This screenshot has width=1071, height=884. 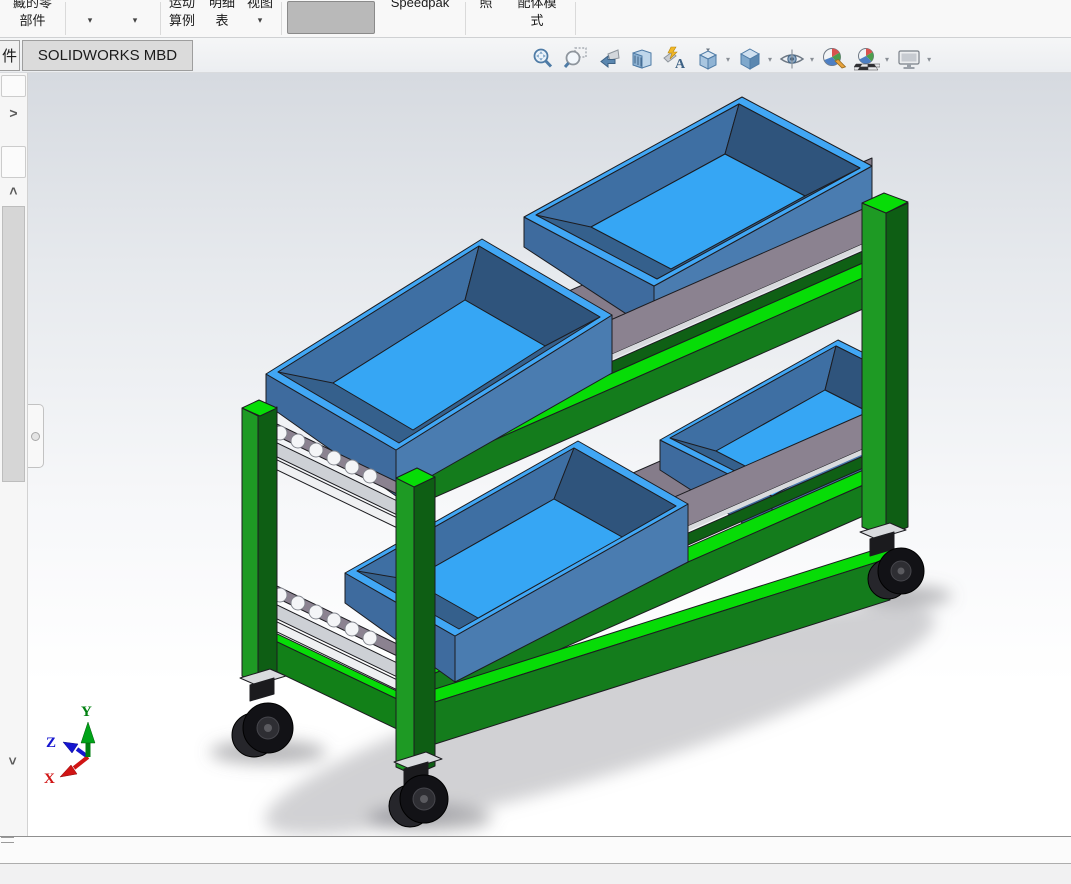 I want to click on bom-table-button: 明细 表, so click(x=222, y=18).